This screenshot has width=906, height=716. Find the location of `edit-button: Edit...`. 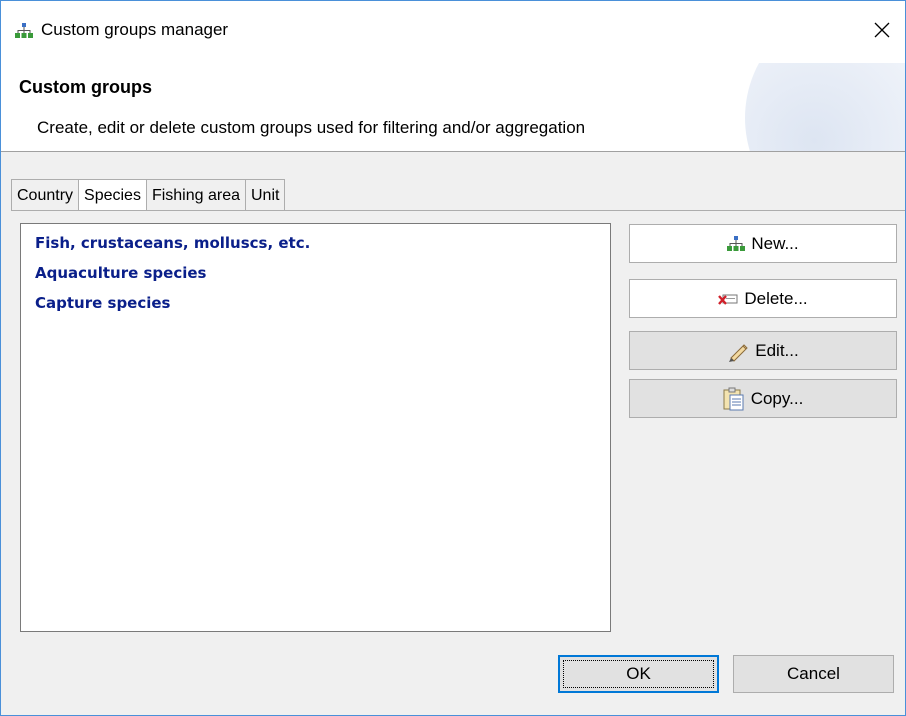

edit-button: Edit... is located at coordinates (763, 350).